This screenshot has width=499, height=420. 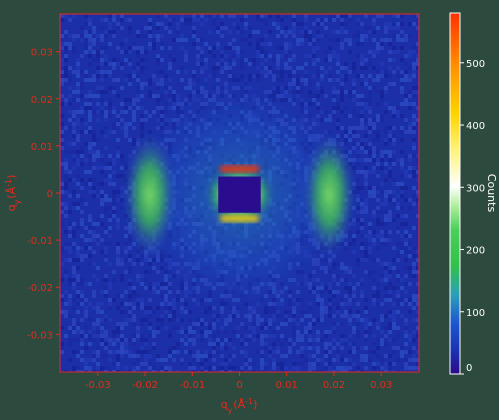 What do you see at coordinates (239, 406) in the screenshot?
I see `x-axis-label: qy(Å-1)` at bounding box center [239, 406].